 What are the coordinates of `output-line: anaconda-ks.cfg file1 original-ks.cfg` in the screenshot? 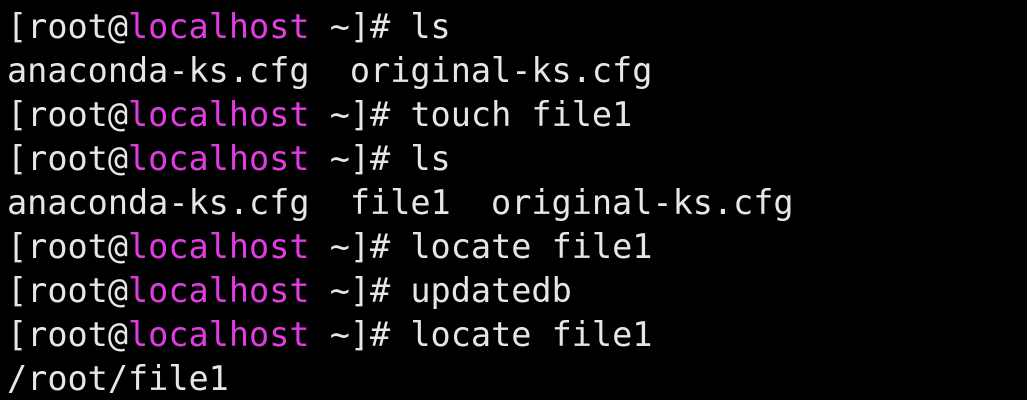 It's located at (517, 203).